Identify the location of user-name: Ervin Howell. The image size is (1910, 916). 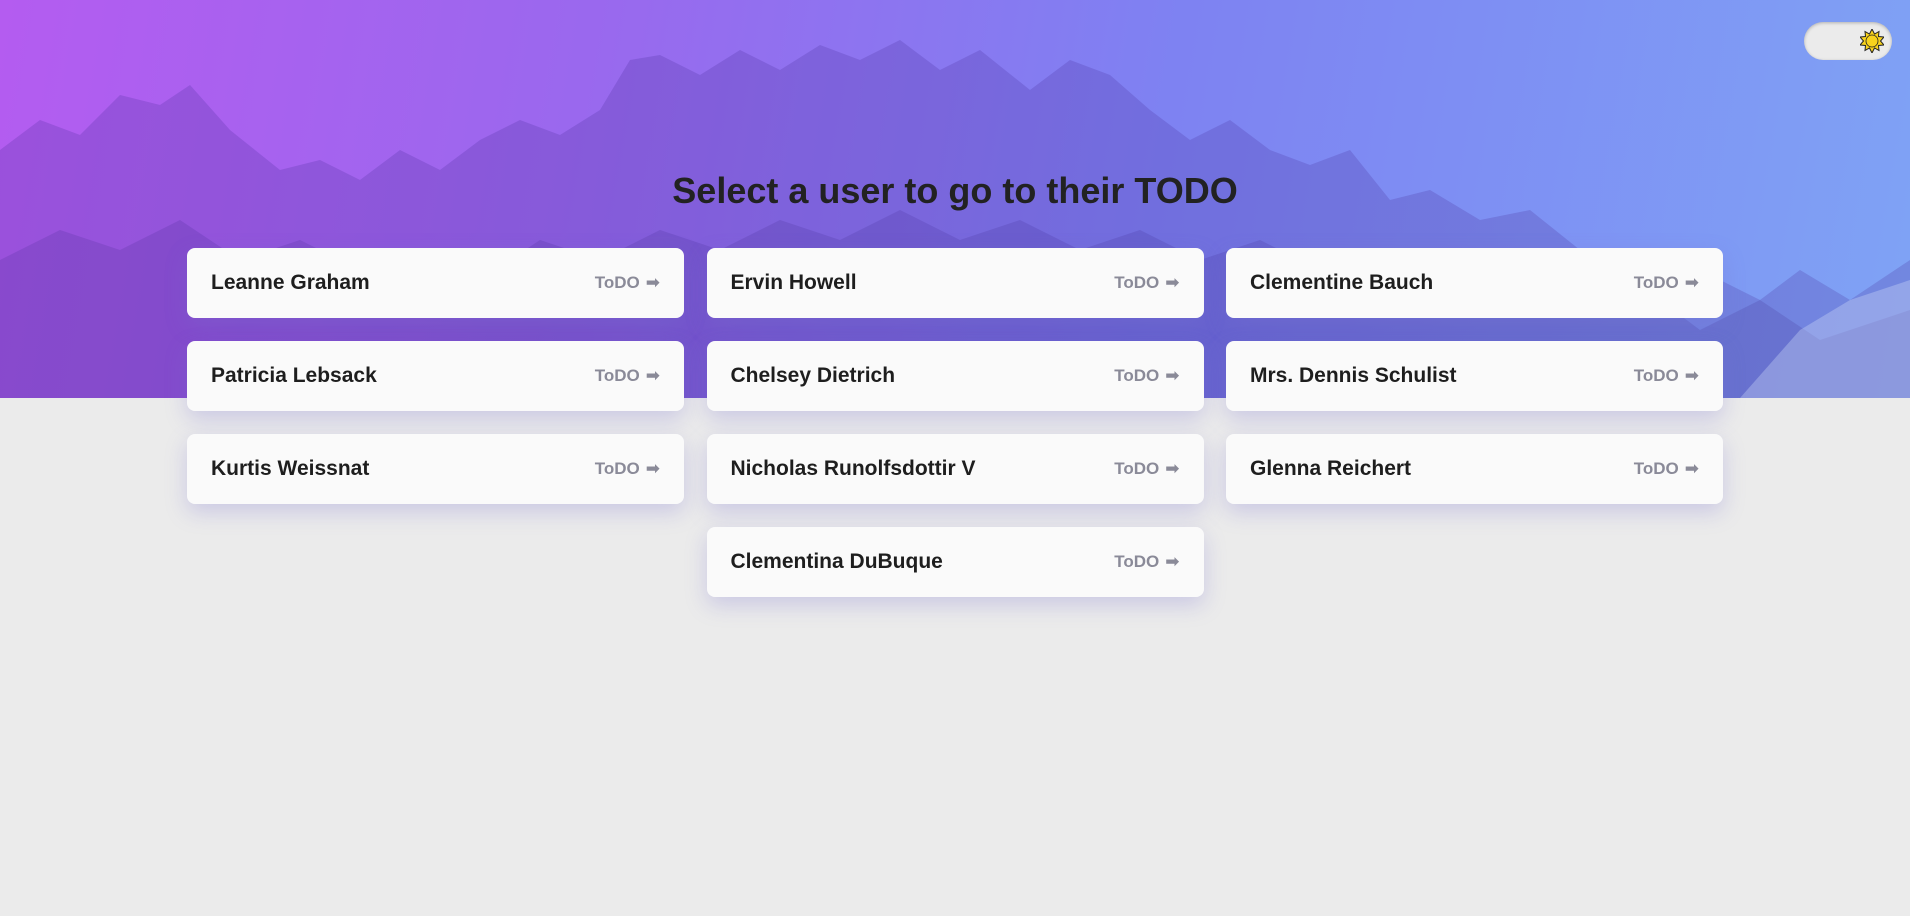
(793, 282).